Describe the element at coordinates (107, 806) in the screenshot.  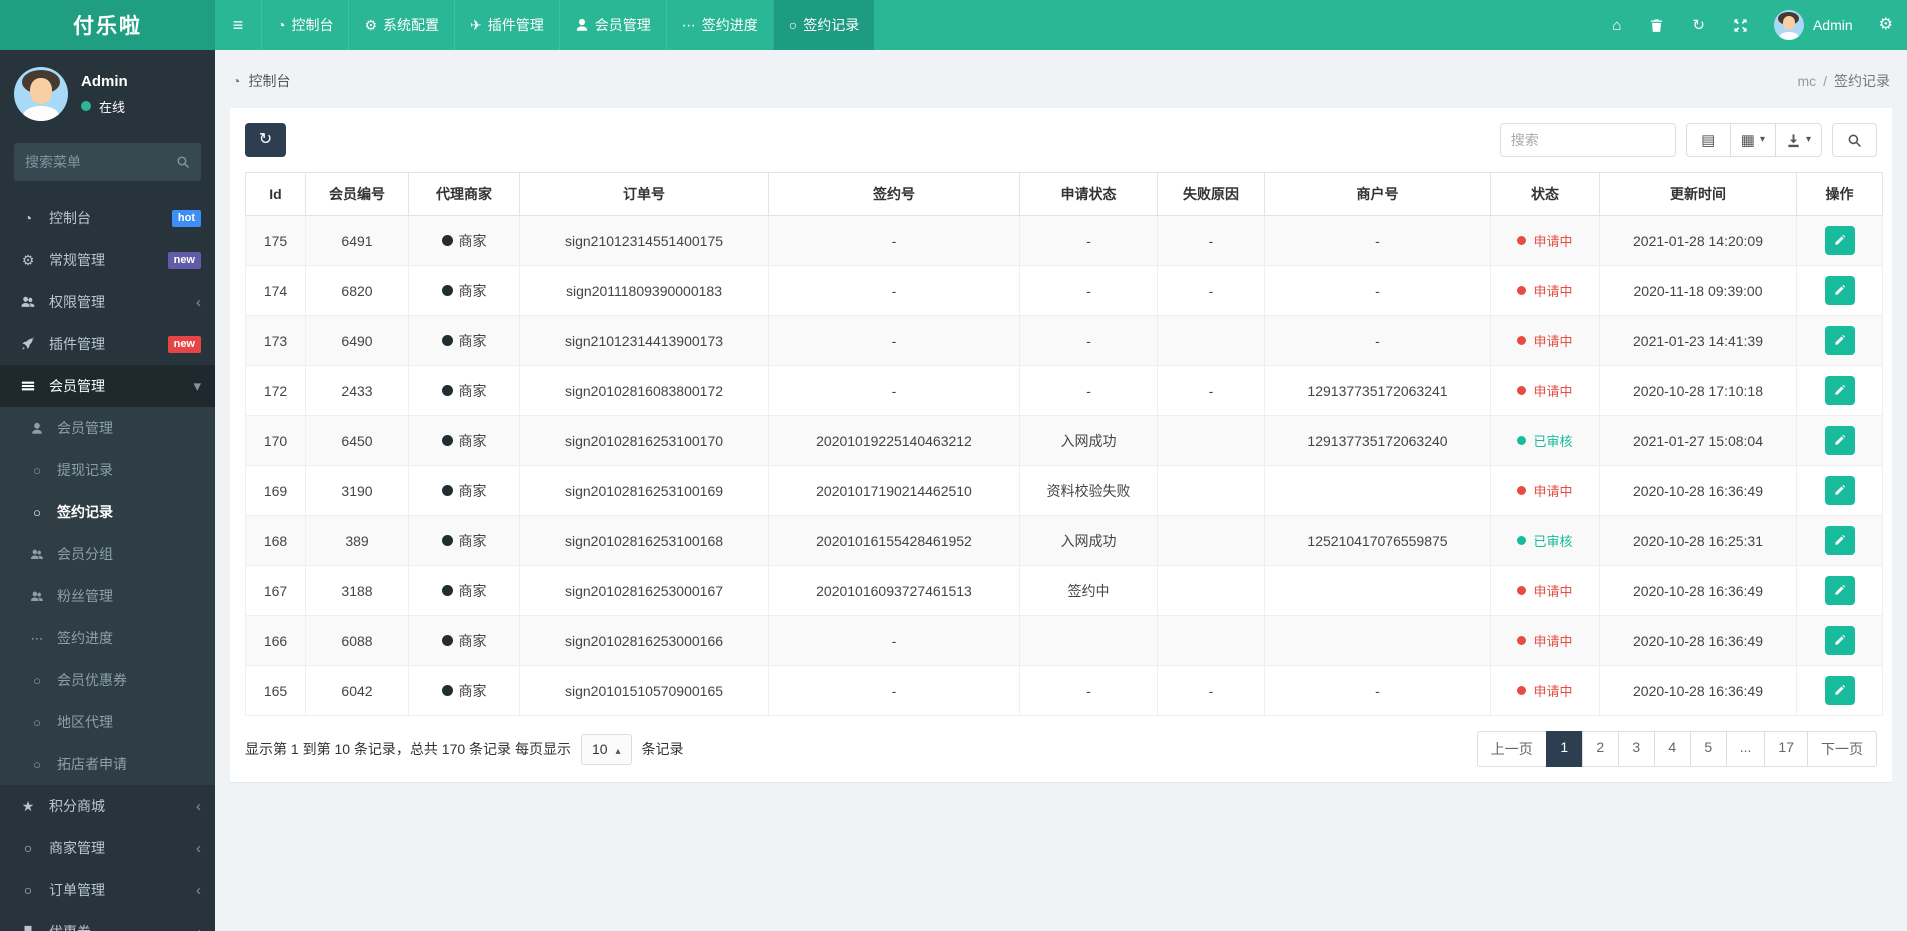
I see `sidebar-item-积分商城: ★ 积分商城 ‹` at that location.